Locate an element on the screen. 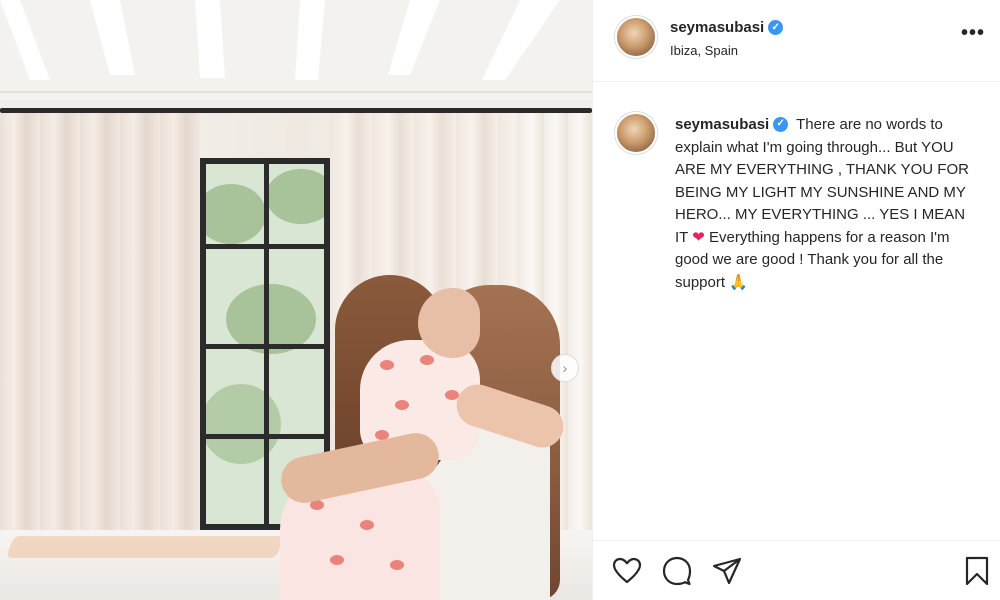 The height and width of the screenshot is (600, 1000). mother-face is located at coordinates (449, 323).